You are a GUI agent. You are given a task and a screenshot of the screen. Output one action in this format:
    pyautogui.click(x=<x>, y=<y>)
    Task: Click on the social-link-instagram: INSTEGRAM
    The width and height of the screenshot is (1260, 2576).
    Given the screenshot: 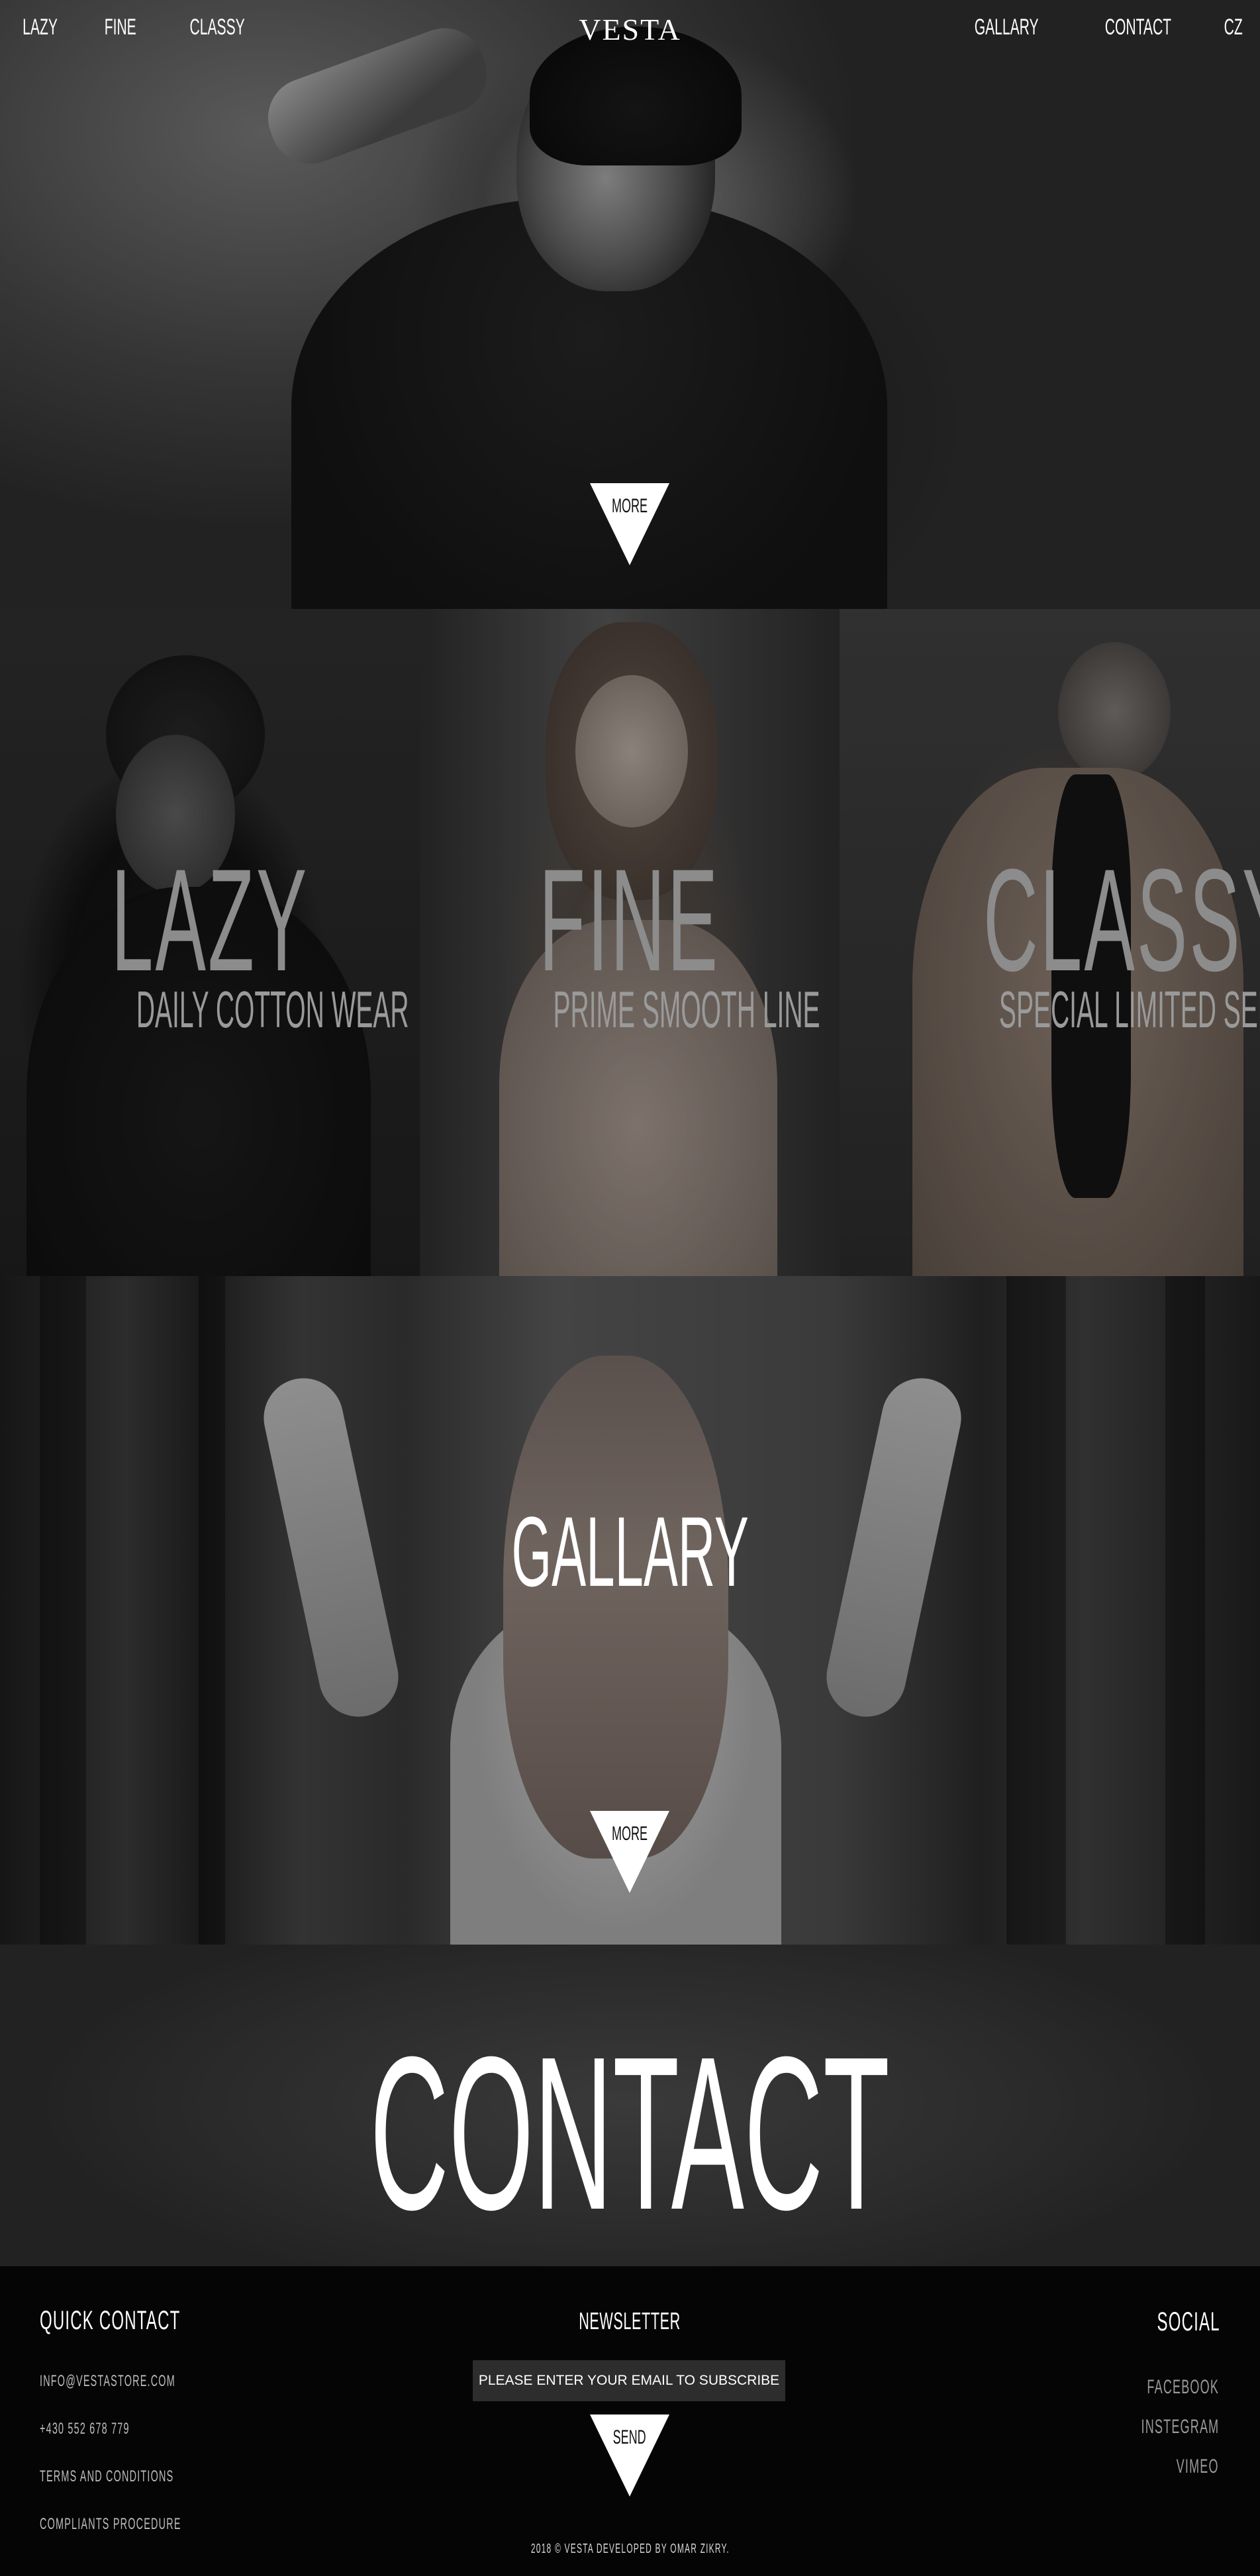 What is the action you would take?
    pyautogui.click(x=1154, y=2427)
    